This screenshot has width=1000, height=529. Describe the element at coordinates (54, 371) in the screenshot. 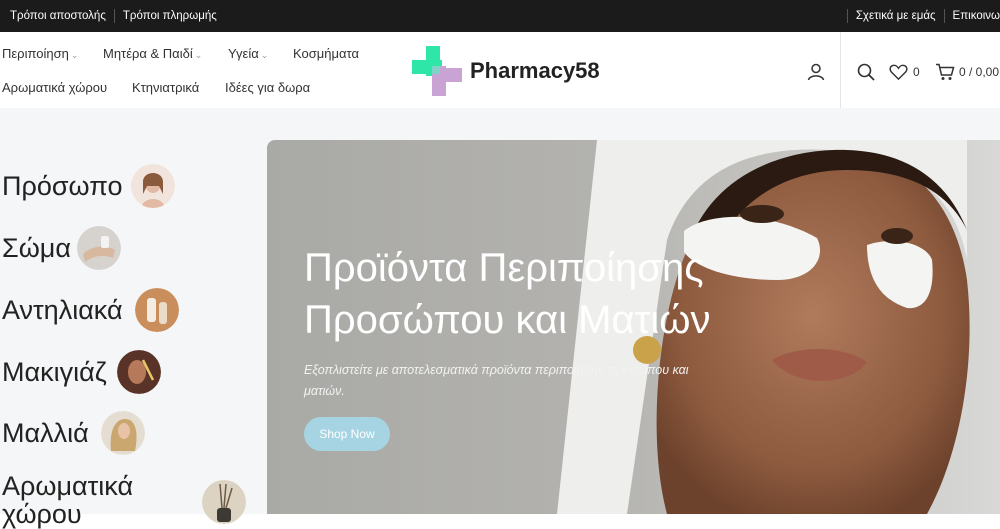

I see `category-label: Μακιγιάζ` at that location.